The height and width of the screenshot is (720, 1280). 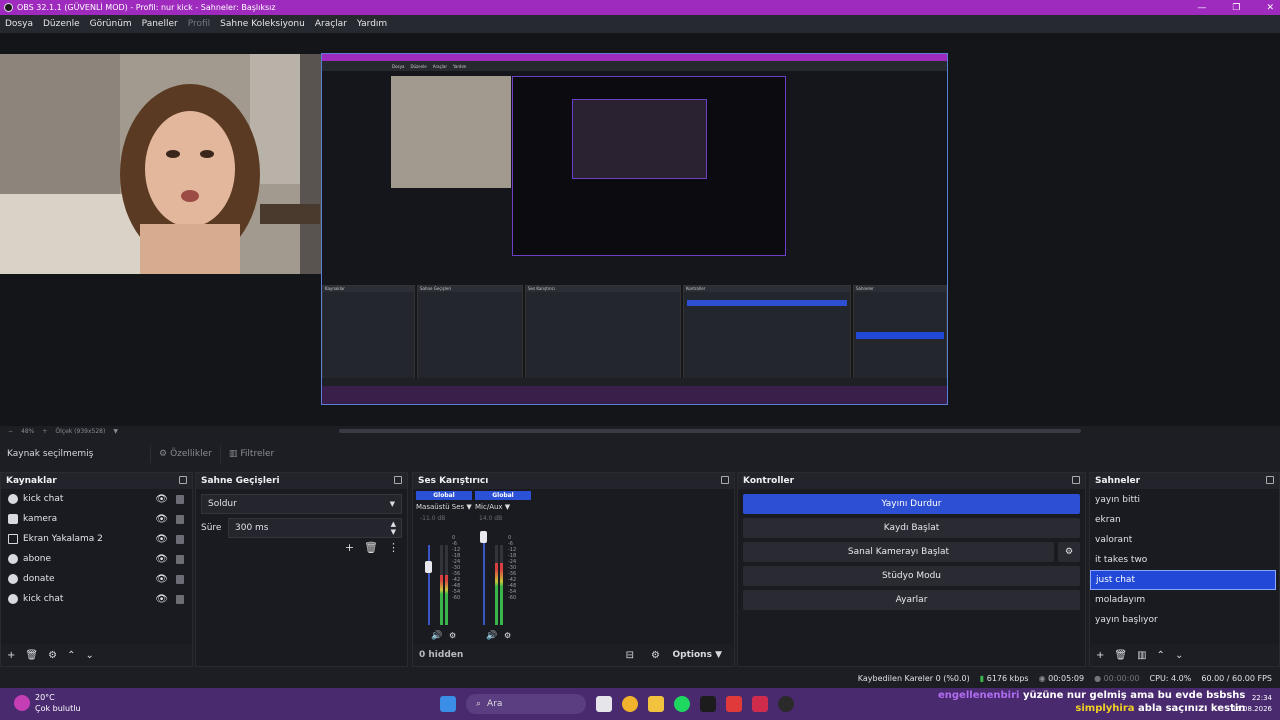 What do you see at coordinates (1170, 678) in the screenshot?
I see `cpu-usage: CPU: 4.0%` at bounding box center [1170, 678].